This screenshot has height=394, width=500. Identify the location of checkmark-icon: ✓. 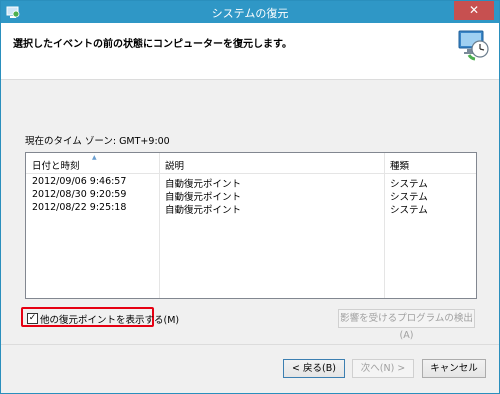
(32, 318).